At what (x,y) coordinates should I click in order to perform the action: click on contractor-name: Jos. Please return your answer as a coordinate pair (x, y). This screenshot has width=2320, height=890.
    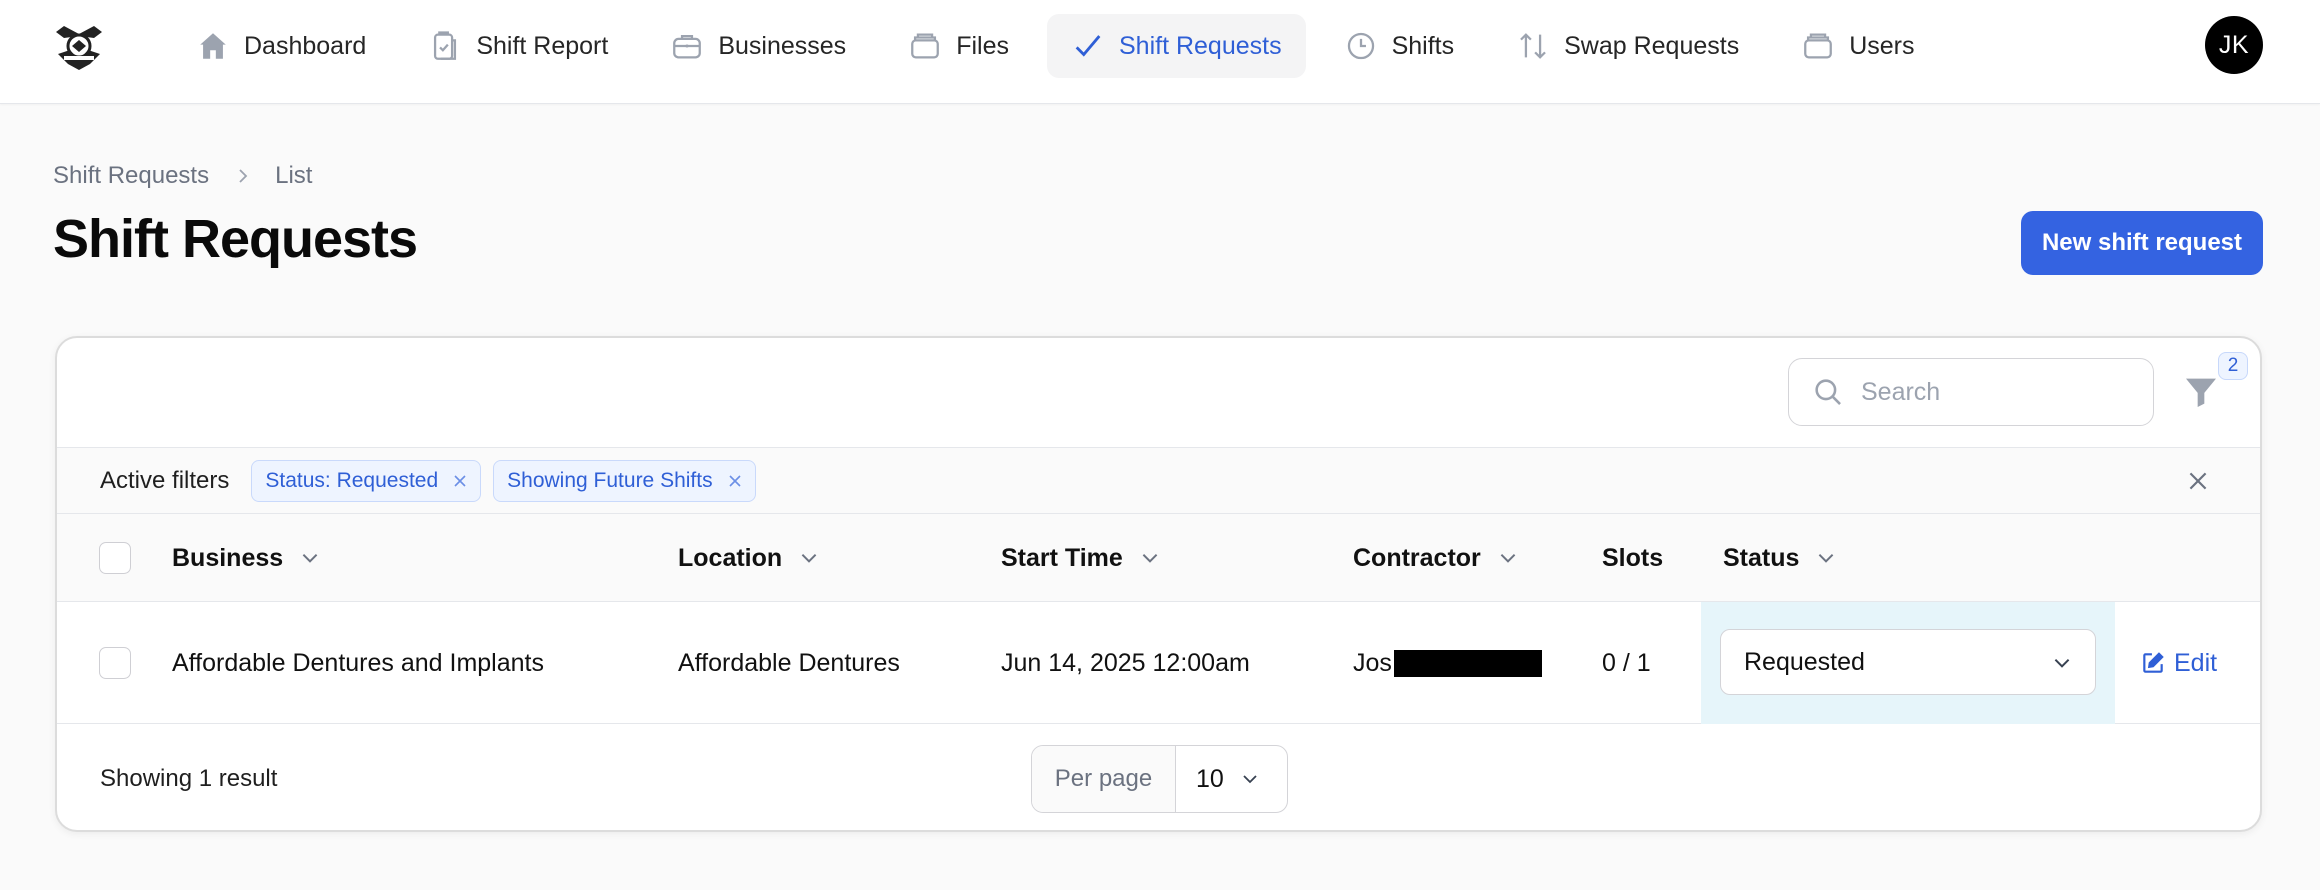
    Looking at the image, I should click on (1372, 662).